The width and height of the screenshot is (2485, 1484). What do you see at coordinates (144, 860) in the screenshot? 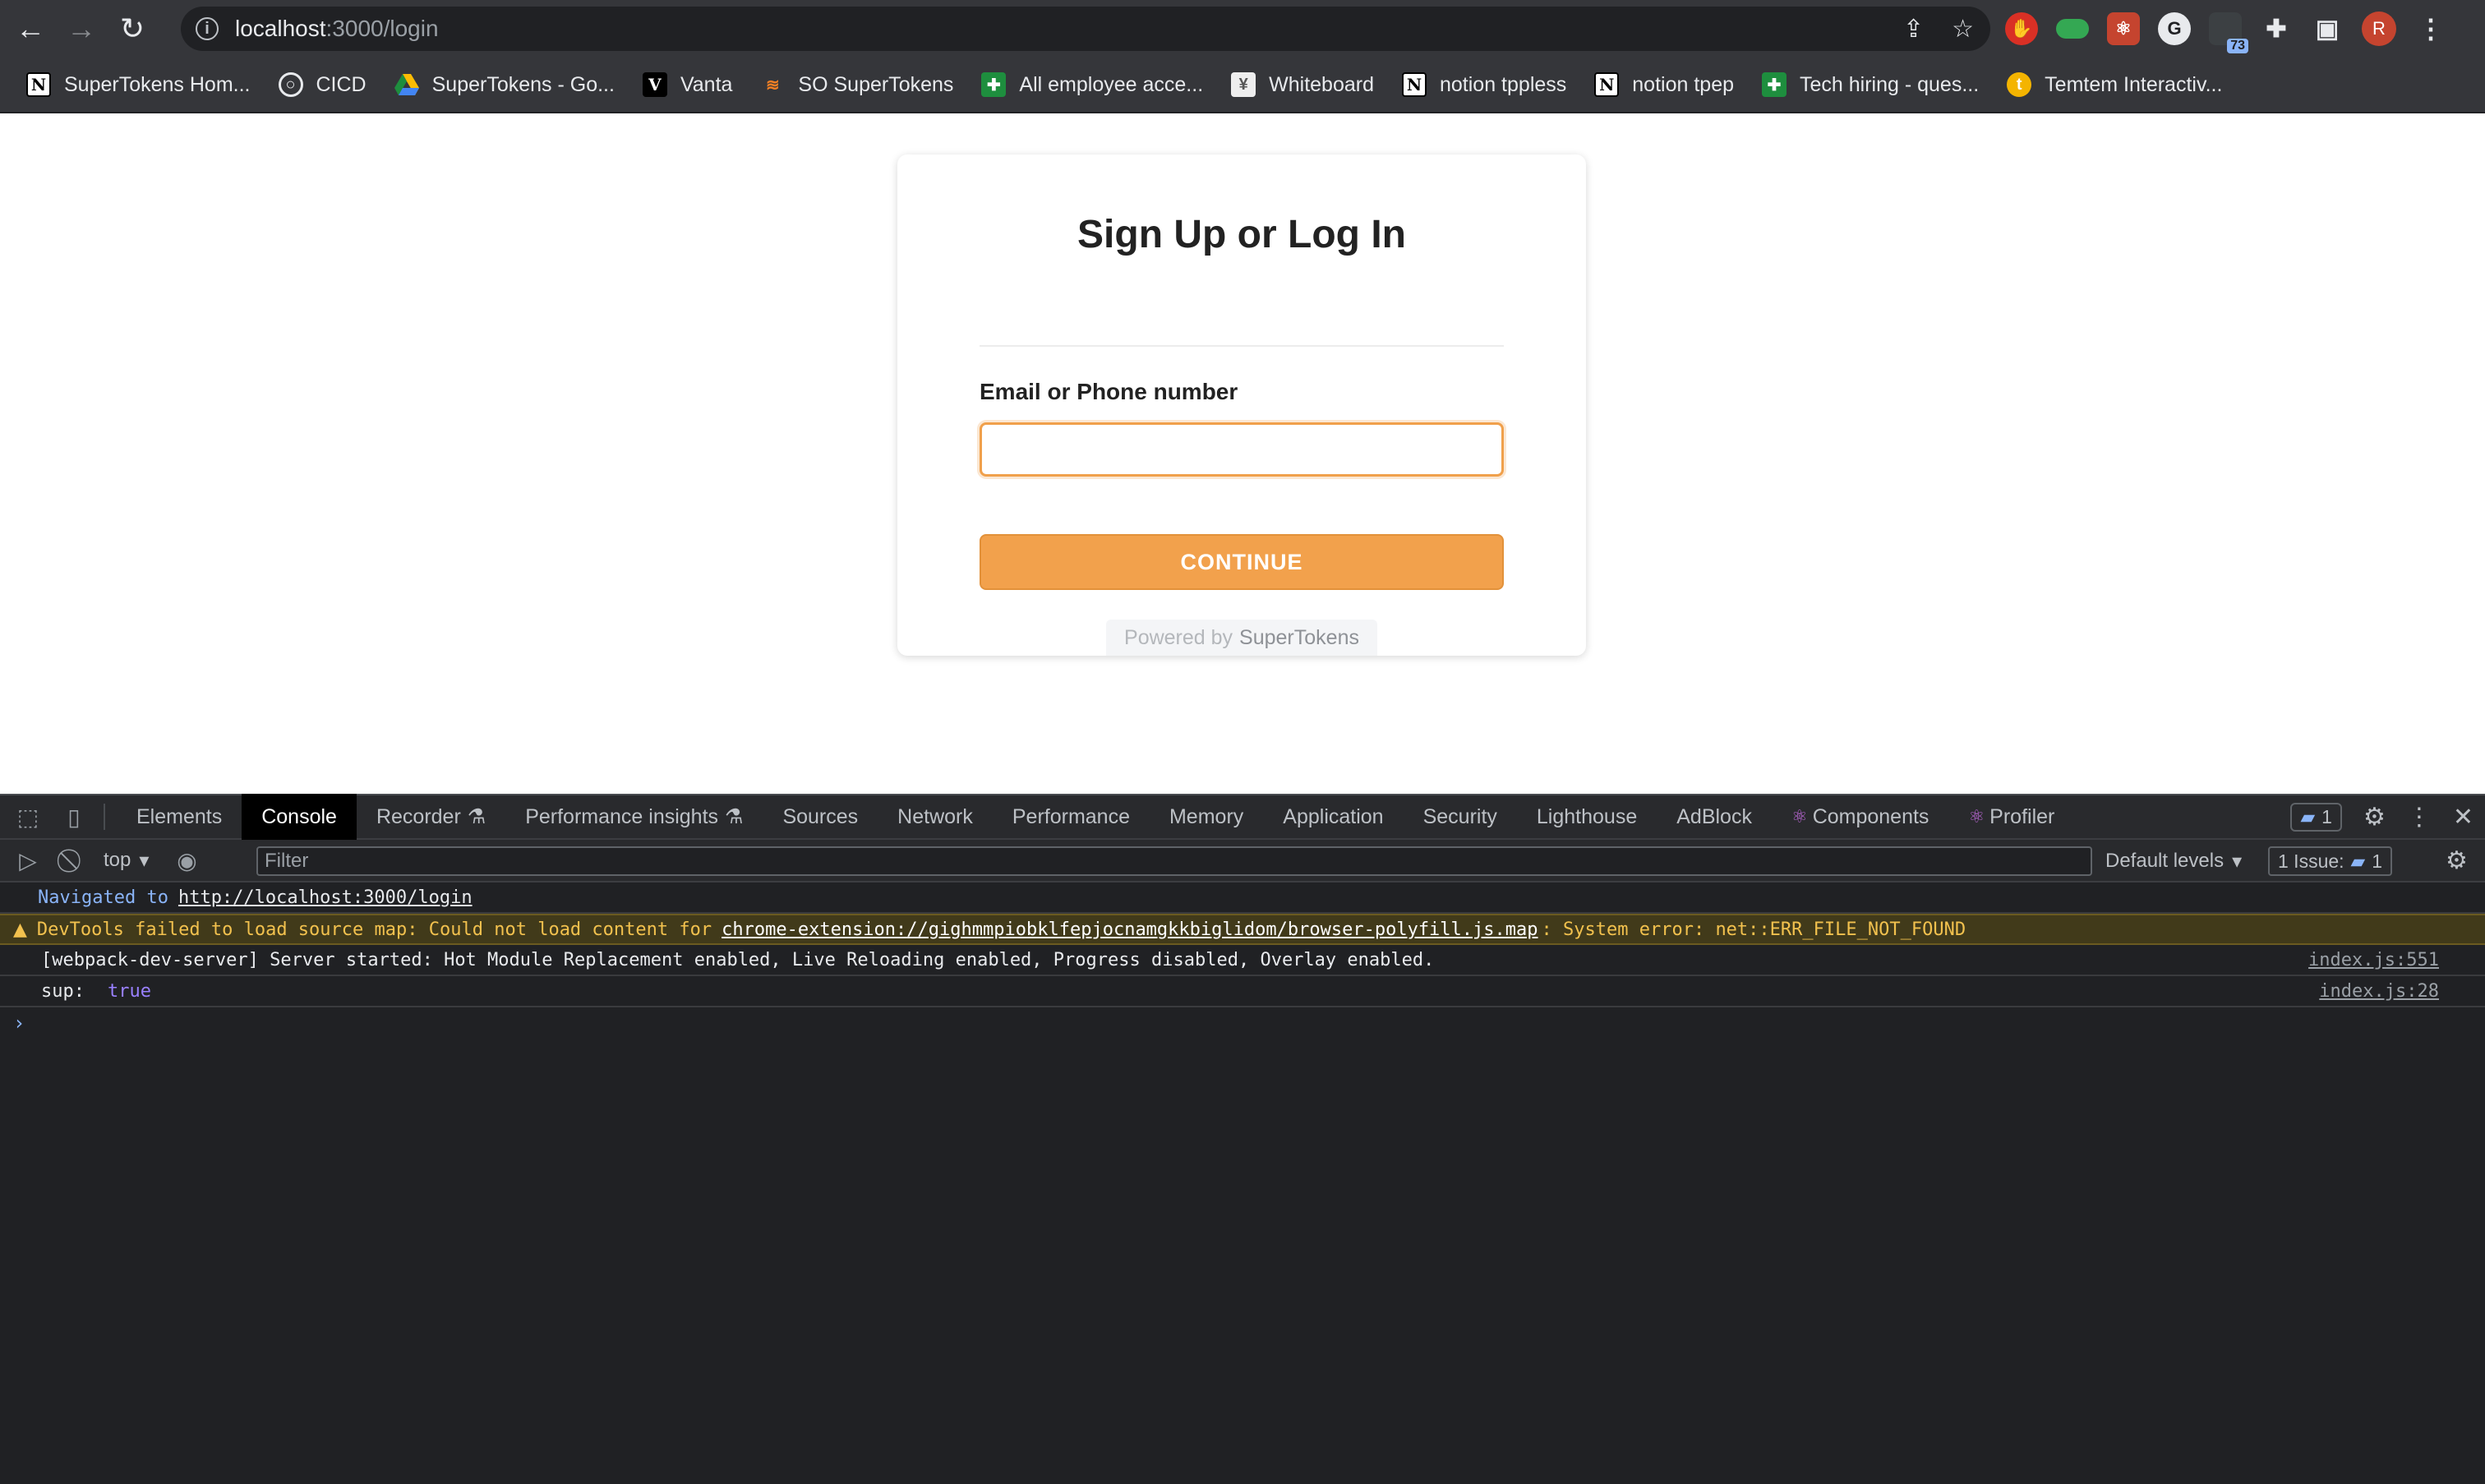
I see `chevron-down-icon: ▾` at bounding box center [144, 860].